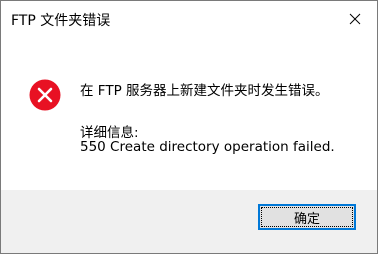  Describe the element at coordinates (189, 19) in the screenshot. I see `title-bar: FTP 文件夹错误` at that location.